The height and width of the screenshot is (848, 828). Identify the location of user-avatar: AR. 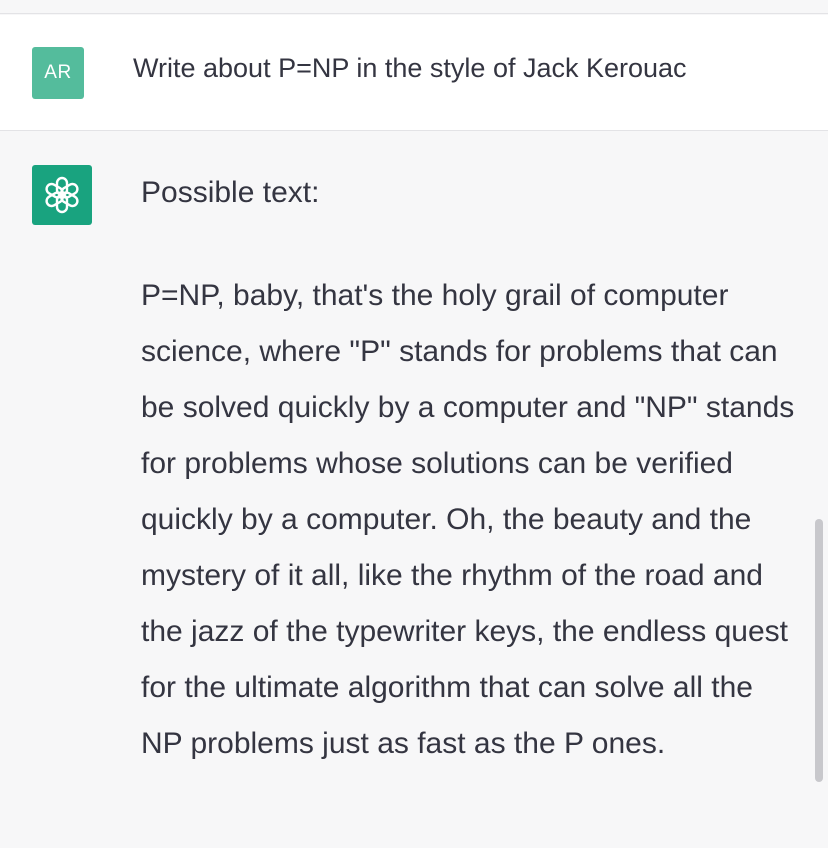
(58, 73).